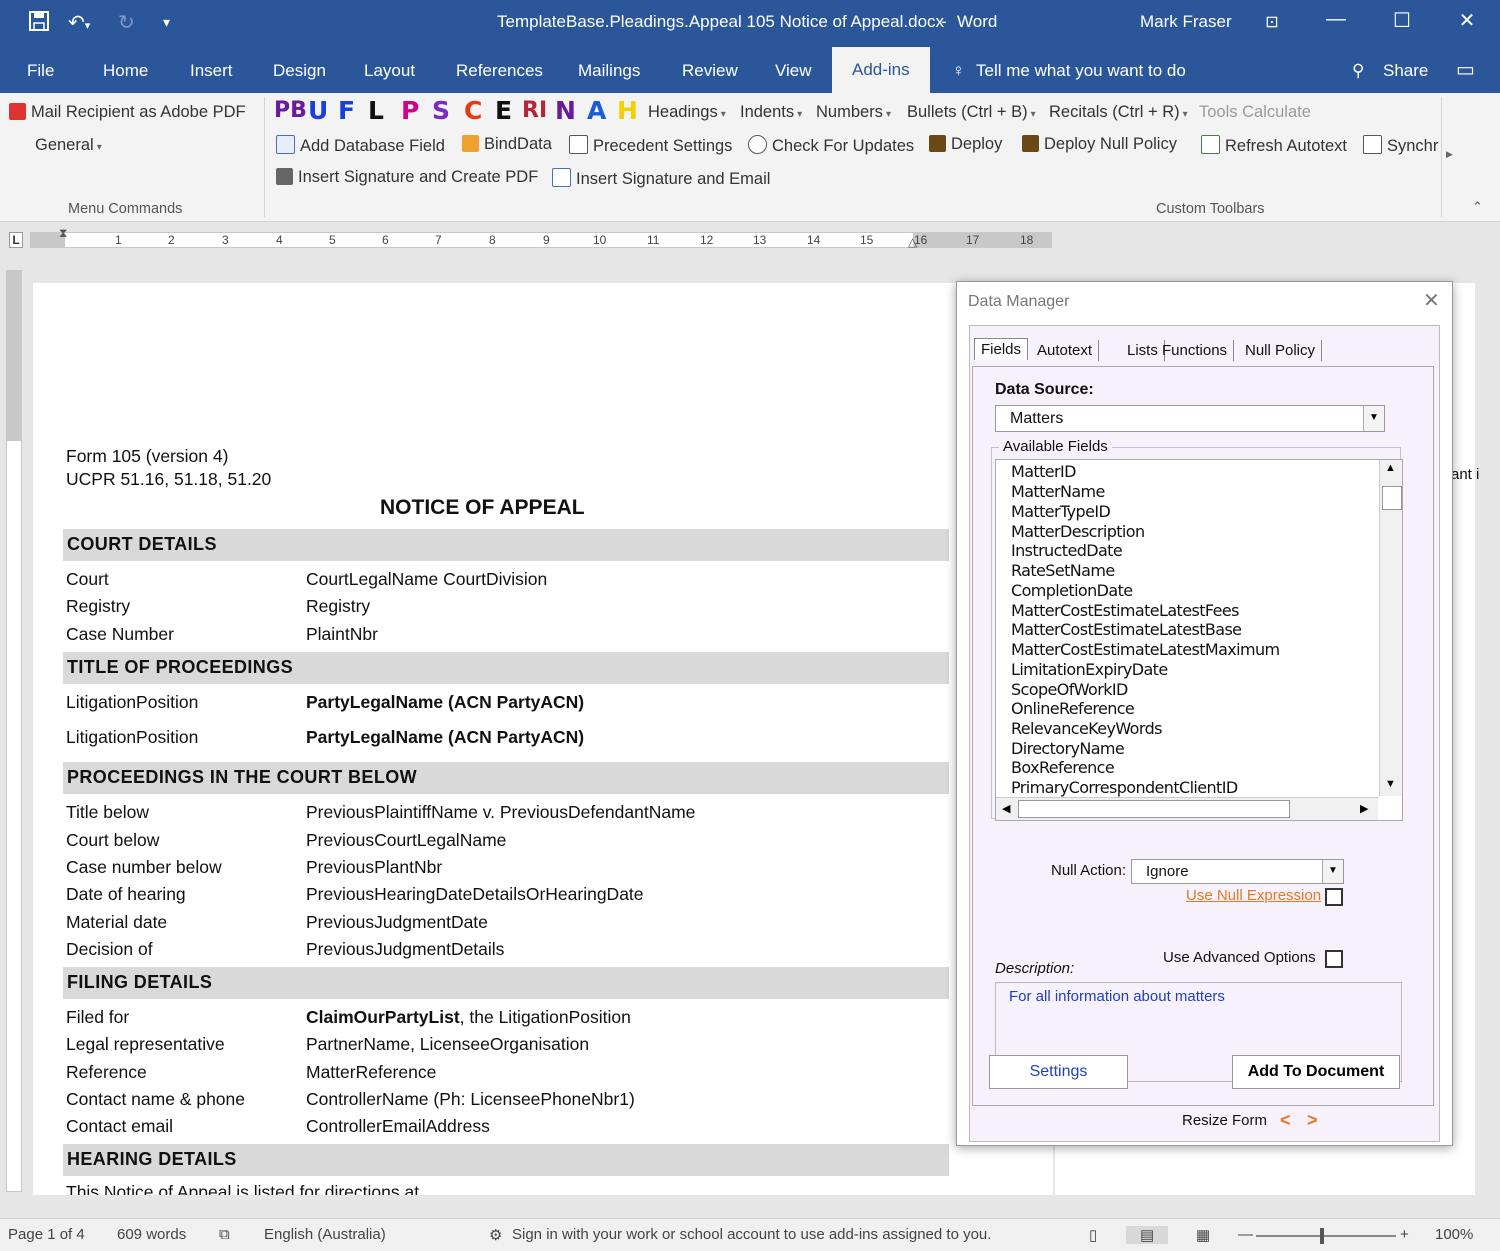  What do you see at coordinates (441, 110) in the screenshot?
I see `letter-button-s: S` at bounding box center [441, 110].